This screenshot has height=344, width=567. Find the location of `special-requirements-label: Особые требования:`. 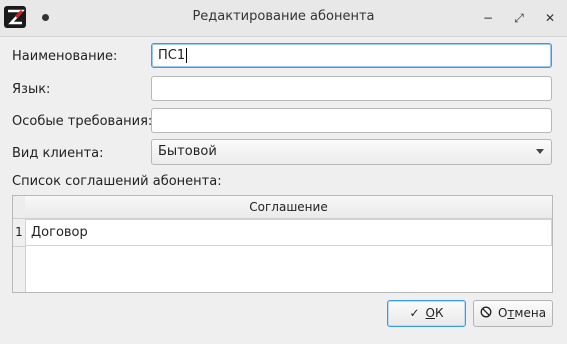

special-requirements-label: Особые требования: is located at coordinates (82, 121).